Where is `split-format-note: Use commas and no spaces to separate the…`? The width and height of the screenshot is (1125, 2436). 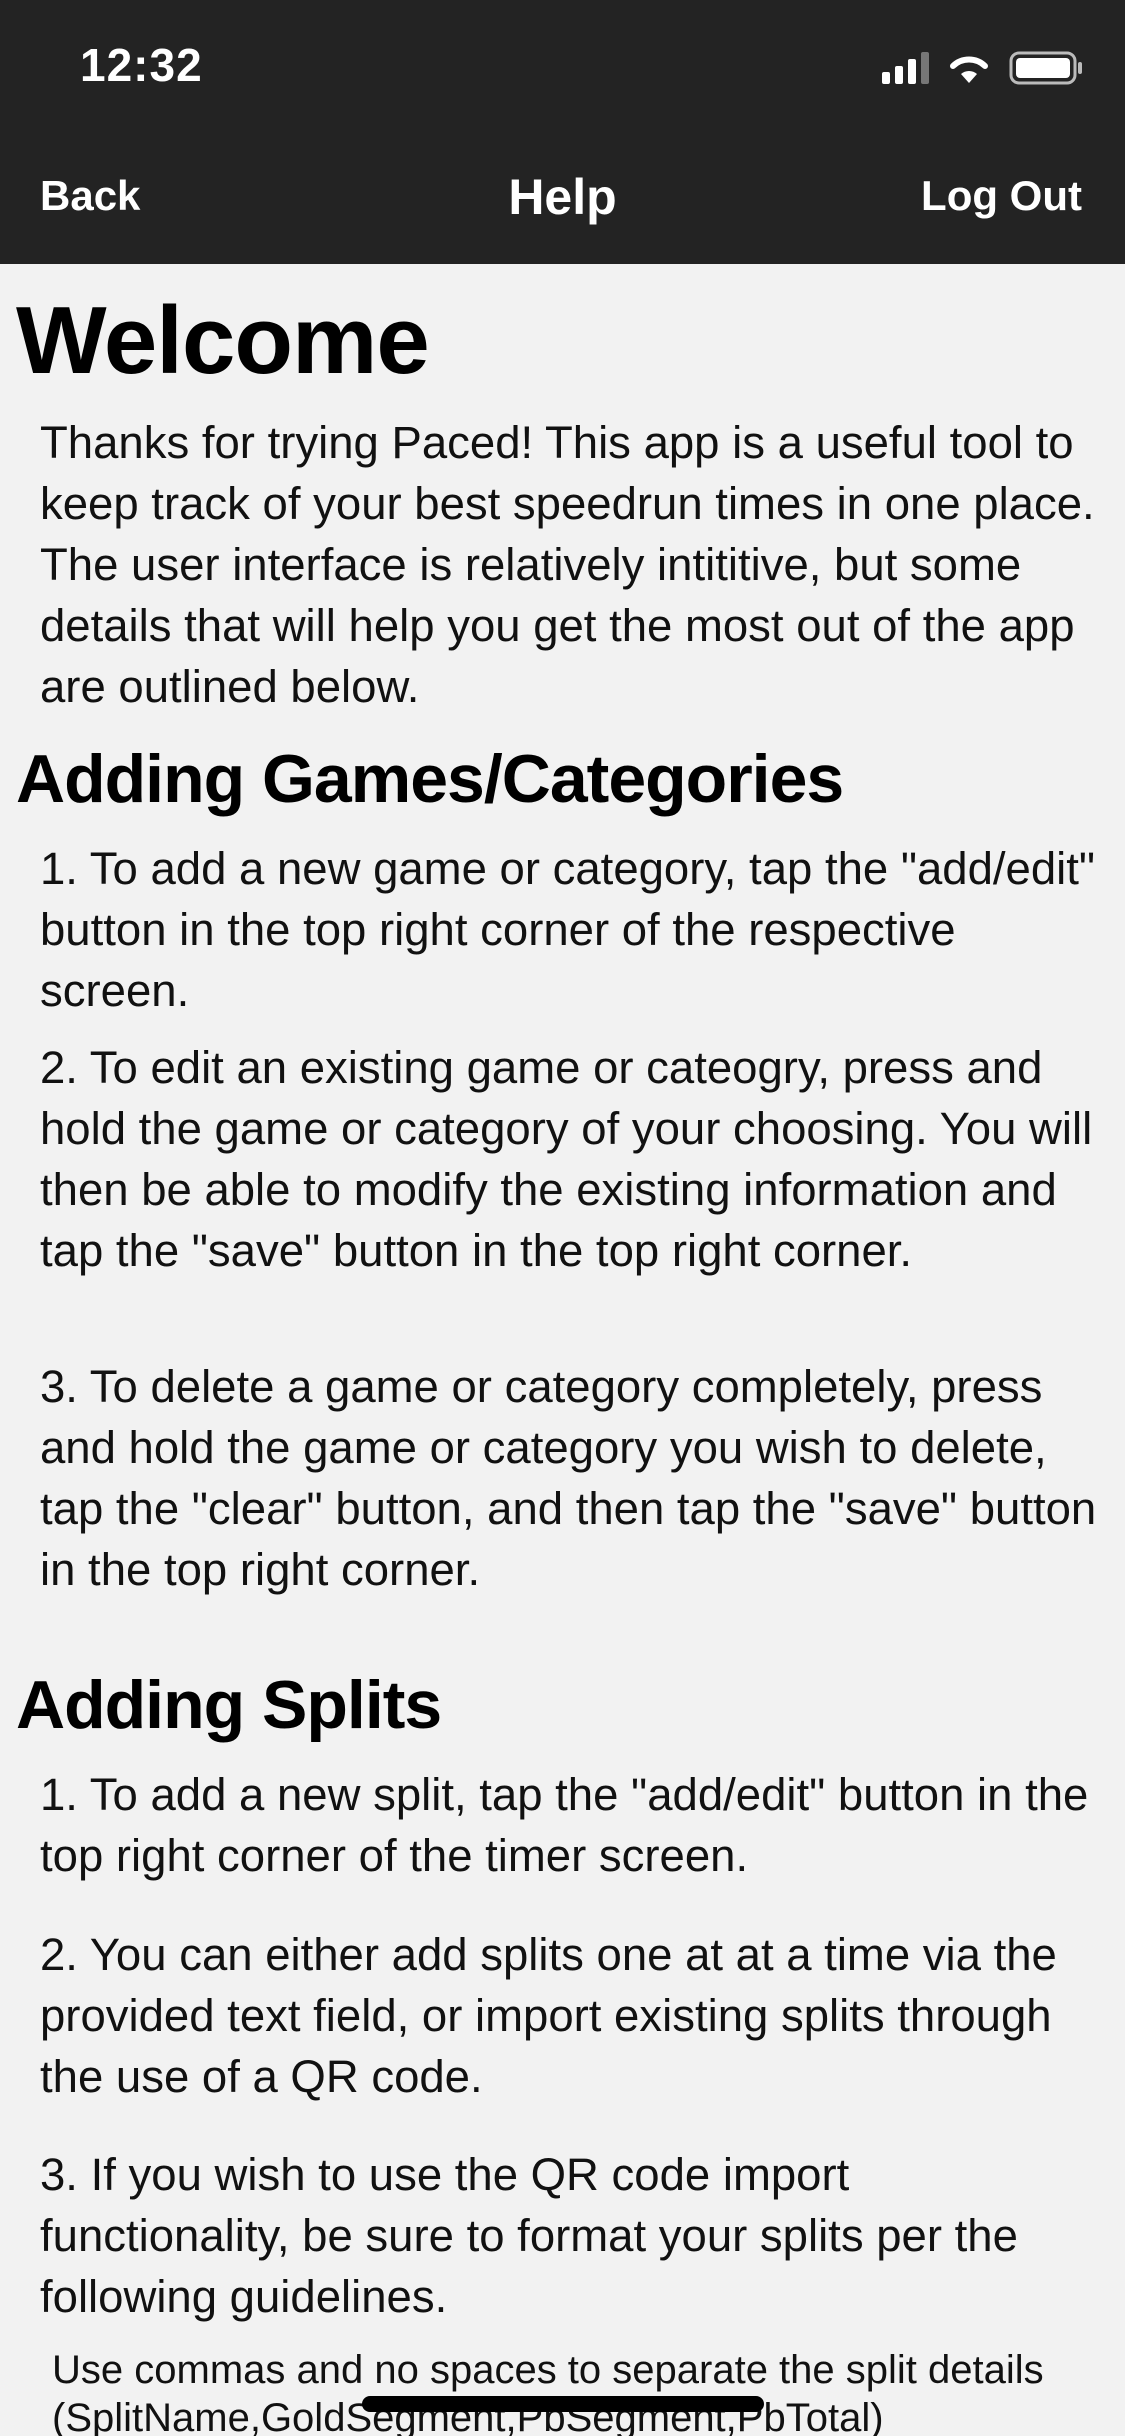 split-format-note: Use commas and no spaces to separate the… is located at coordinates (548, 2392).